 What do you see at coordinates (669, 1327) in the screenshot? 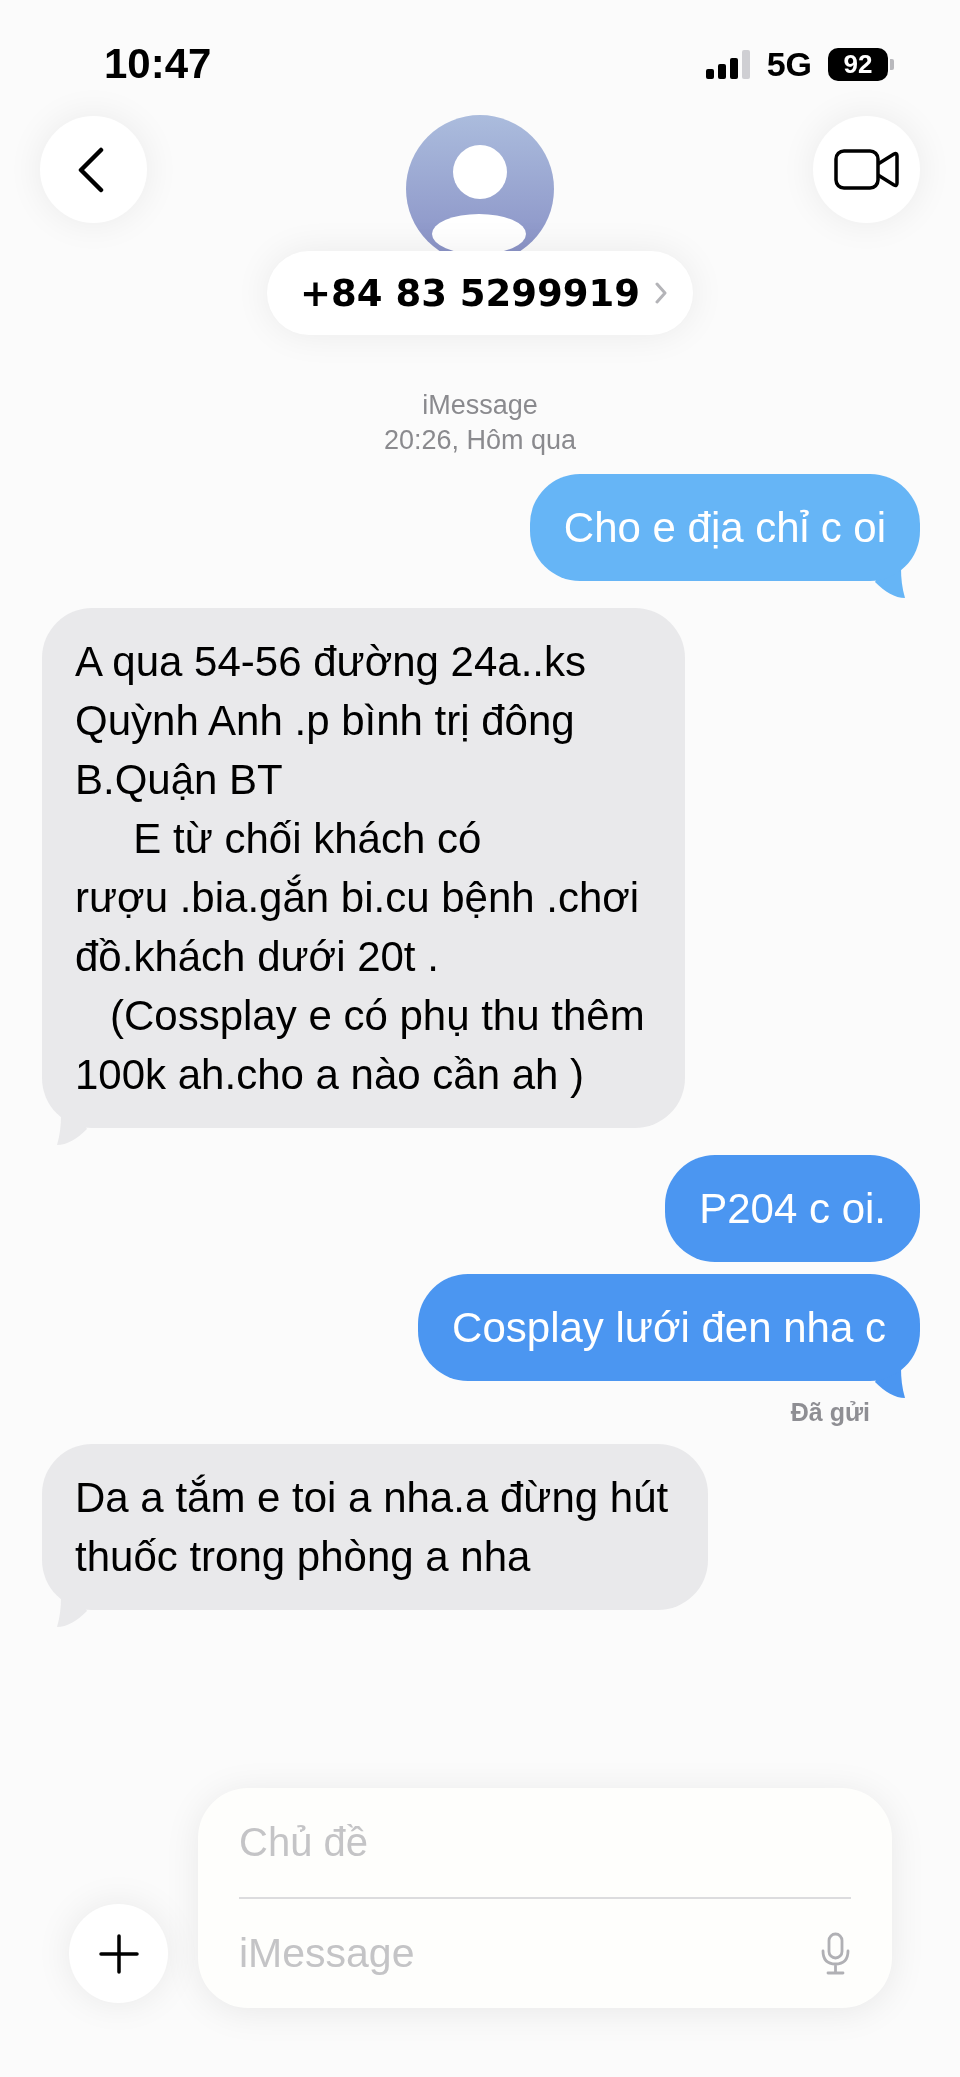
I see `message-bubble: Cosplay lưới đen nha c` at bounding box center [669, 1327].